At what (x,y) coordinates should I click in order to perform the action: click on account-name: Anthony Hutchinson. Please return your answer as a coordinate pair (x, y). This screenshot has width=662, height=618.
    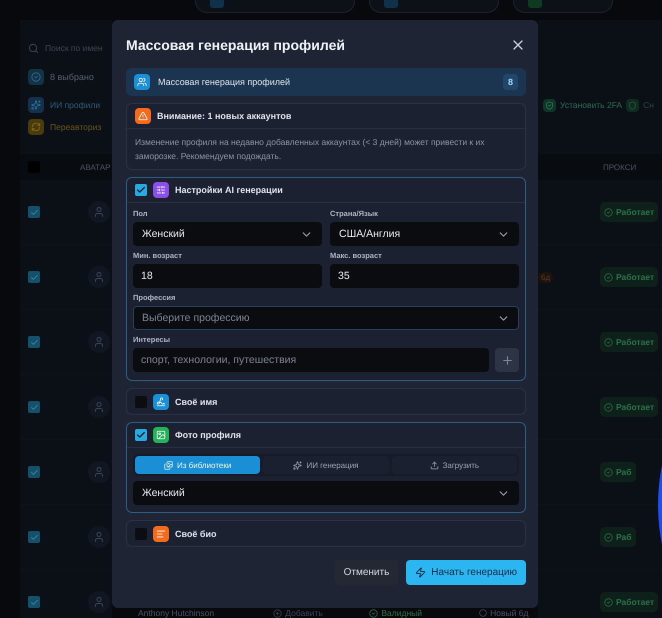
    Looking at the image, I should click on (177, 613).